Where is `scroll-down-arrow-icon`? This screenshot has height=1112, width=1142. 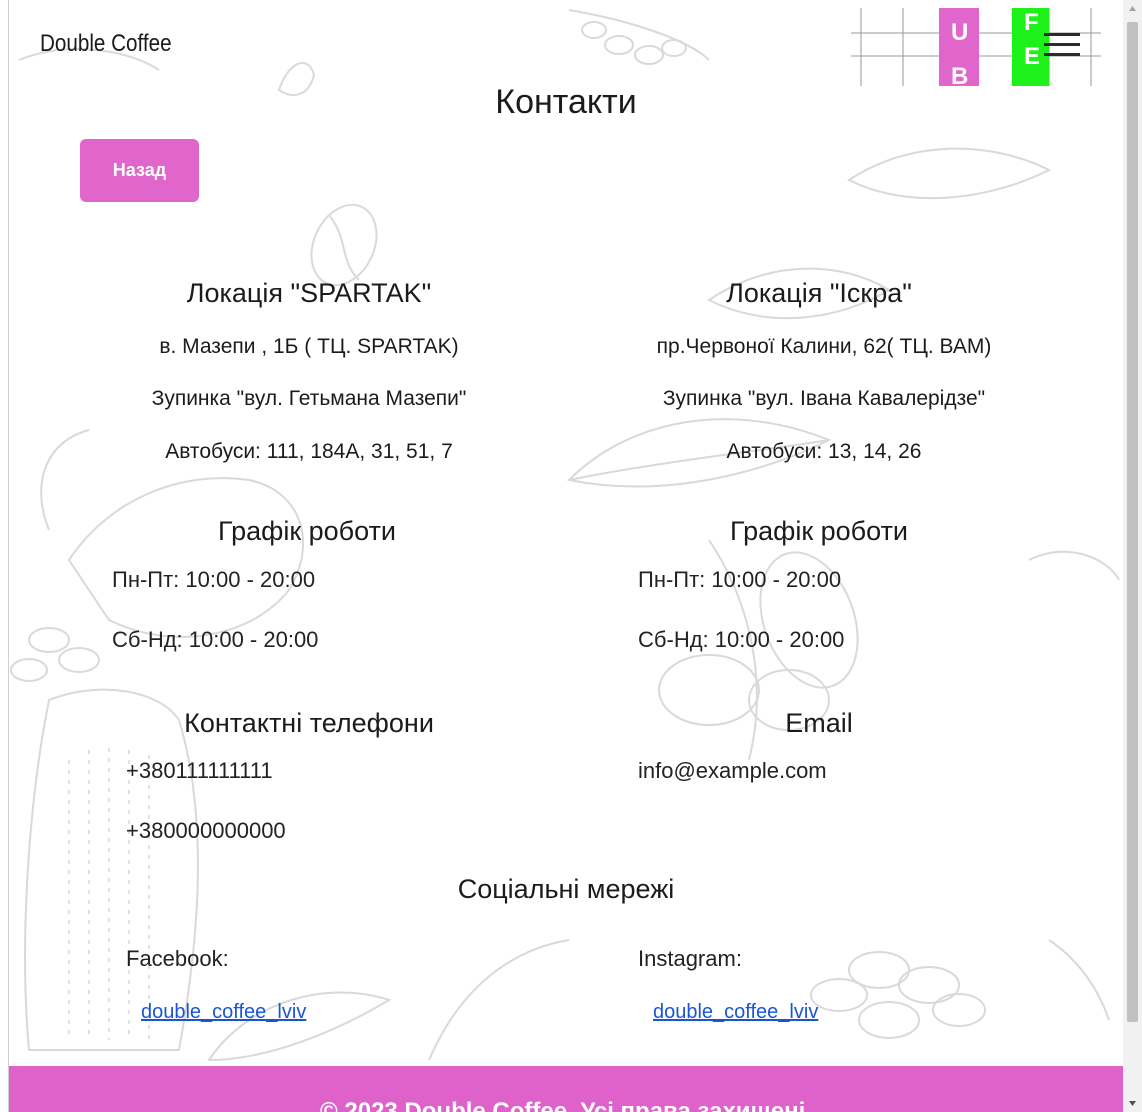
scroll-down-arrow-icon is located at coordinates (1132, 1103).